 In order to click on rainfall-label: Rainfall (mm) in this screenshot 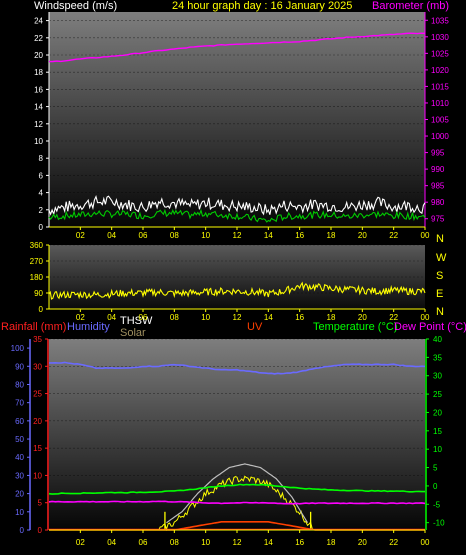, I will do `click(33, 327)`.